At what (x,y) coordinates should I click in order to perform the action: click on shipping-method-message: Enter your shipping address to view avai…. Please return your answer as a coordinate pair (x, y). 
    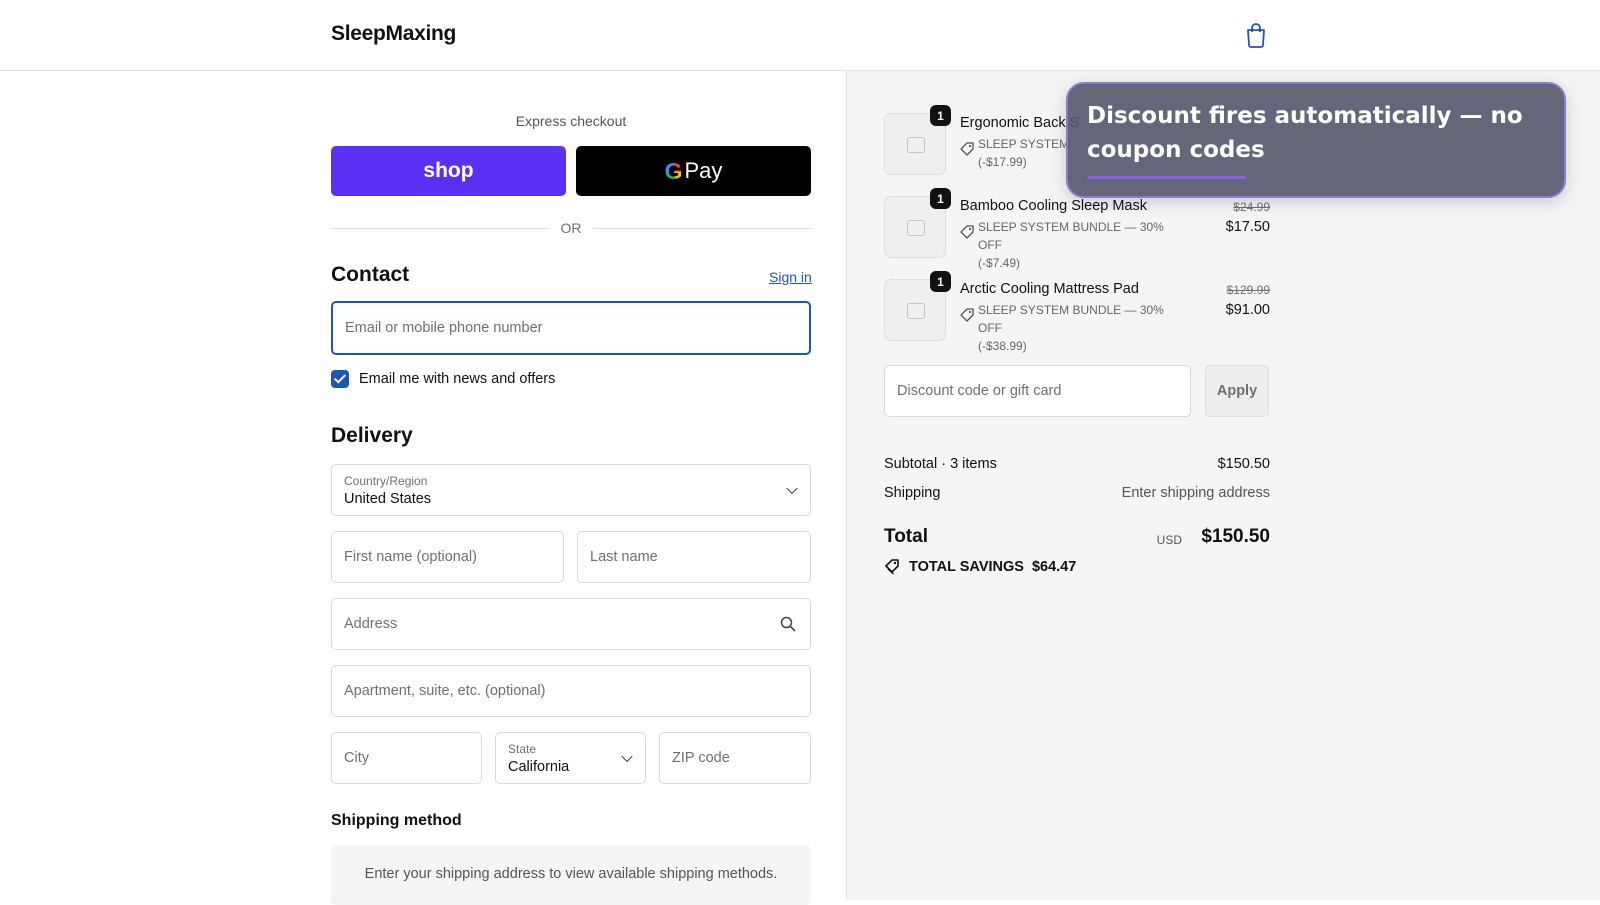
    Looking at the image, I should click on (571, 874).